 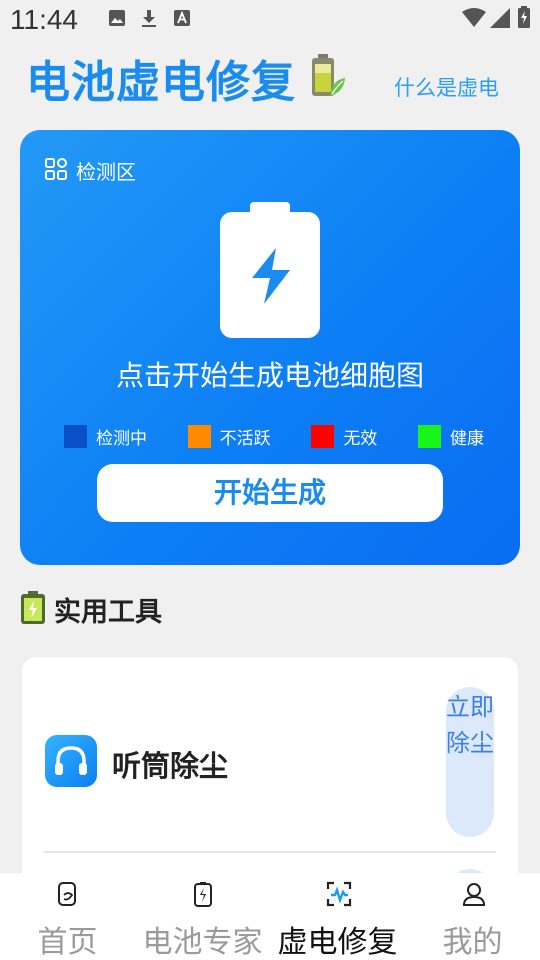 What do you see at coordinates (500, 20) in the screenshot?
I see `signal-icon` at bounding box center [500, 20].